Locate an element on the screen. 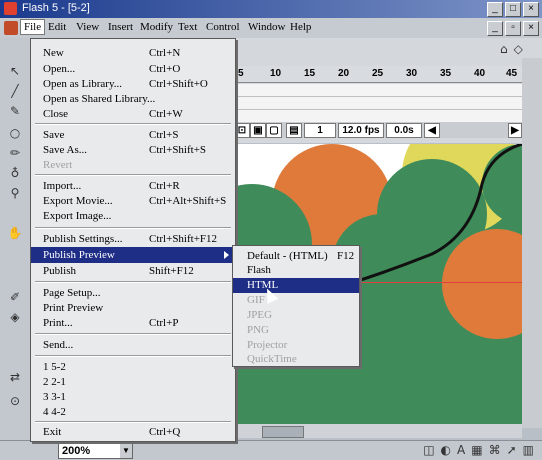  swap-colors-icon: ⇄ is located at coordinates (15, 377).